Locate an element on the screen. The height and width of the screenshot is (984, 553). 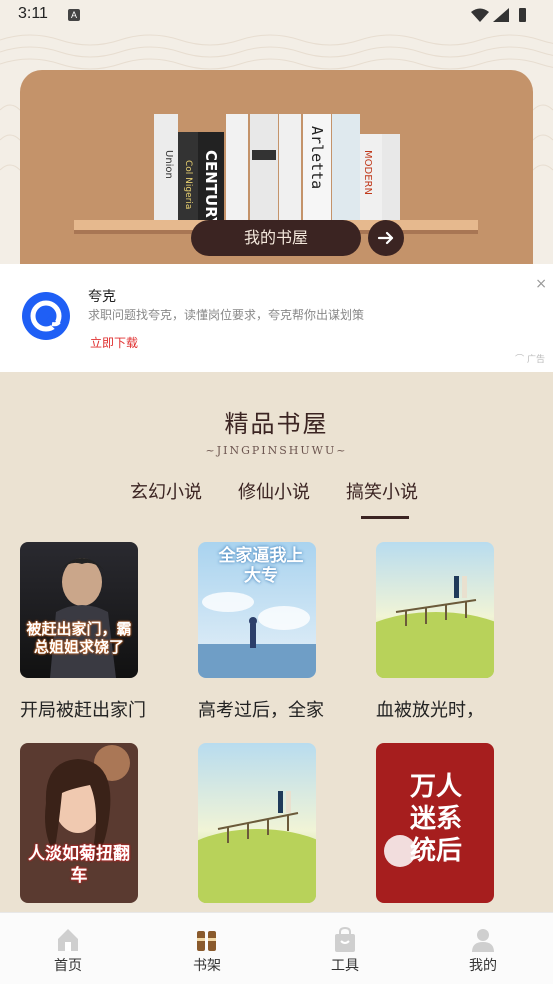
my-shelf-button: 我的书屋 is located at coordinates (276, 238).